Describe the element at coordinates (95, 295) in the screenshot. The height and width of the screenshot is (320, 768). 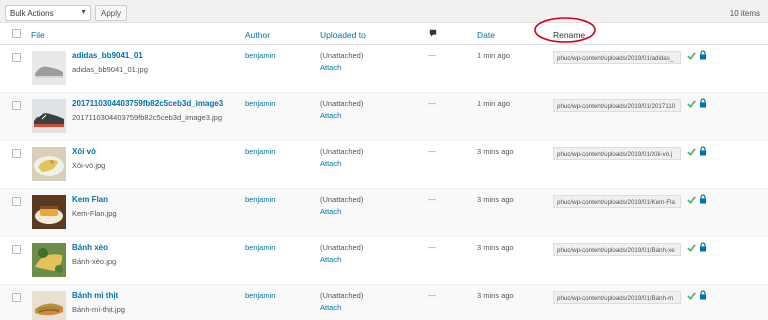
I see `media-title-link: Bánh mì thịt` at that location.